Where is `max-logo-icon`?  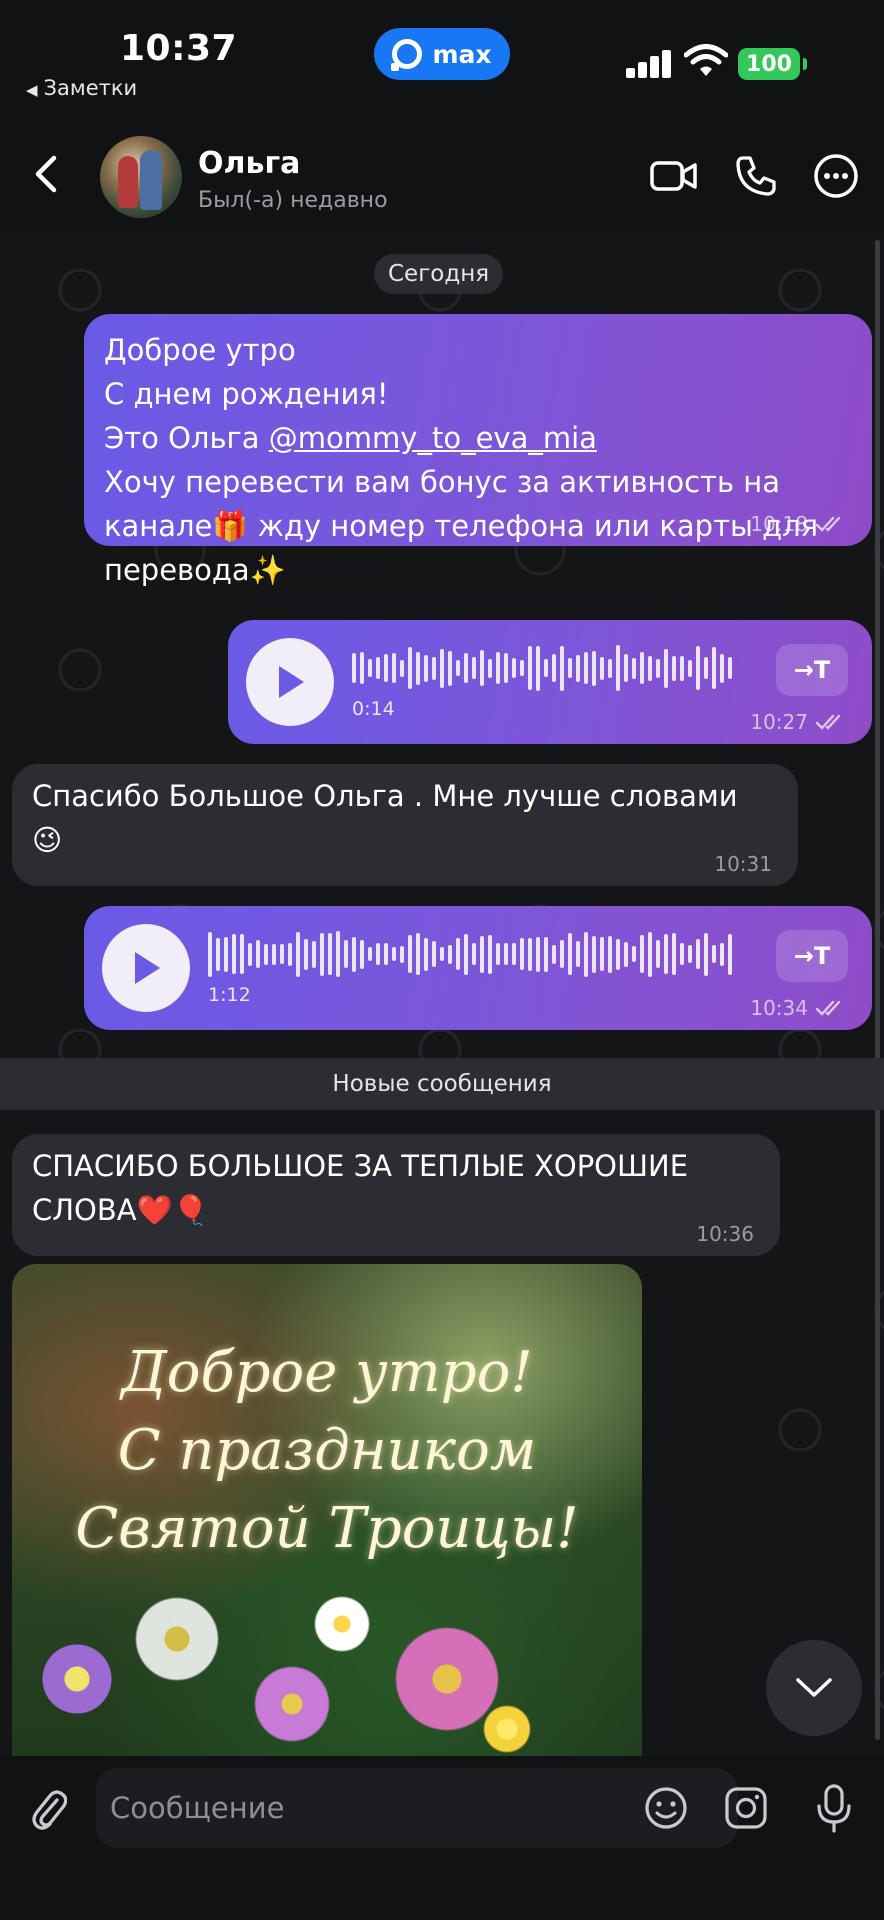
max-logo-icon is located at coordinates (407, 55).